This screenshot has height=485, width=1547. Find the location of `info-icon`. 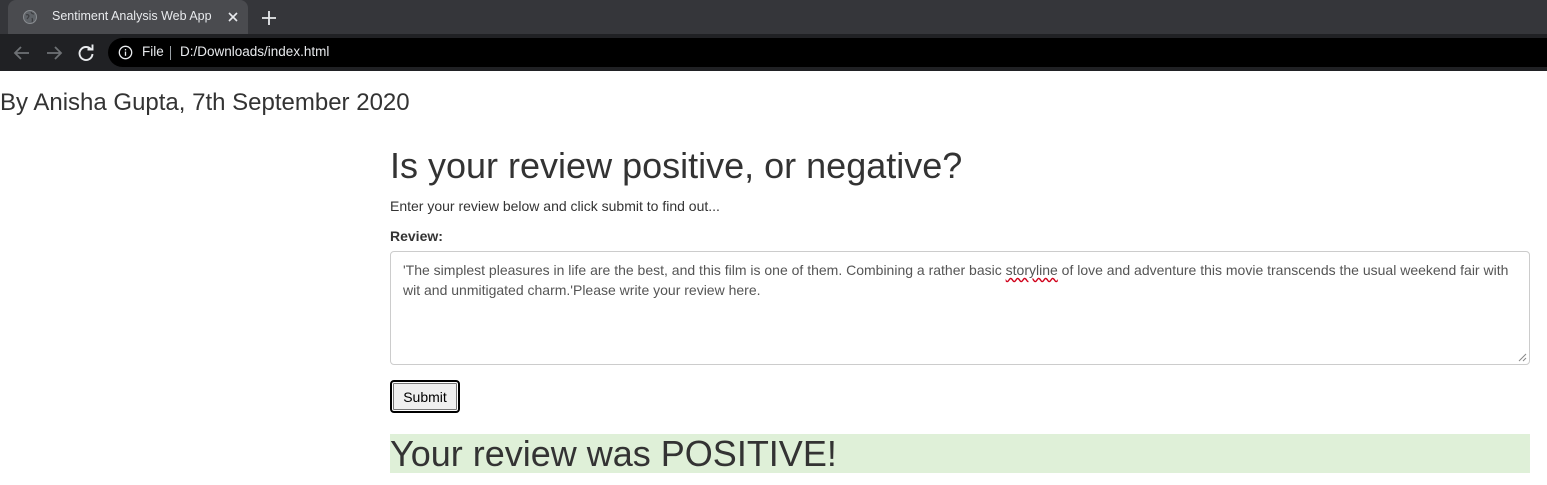

info-icon is located at coordinates (125, 52).